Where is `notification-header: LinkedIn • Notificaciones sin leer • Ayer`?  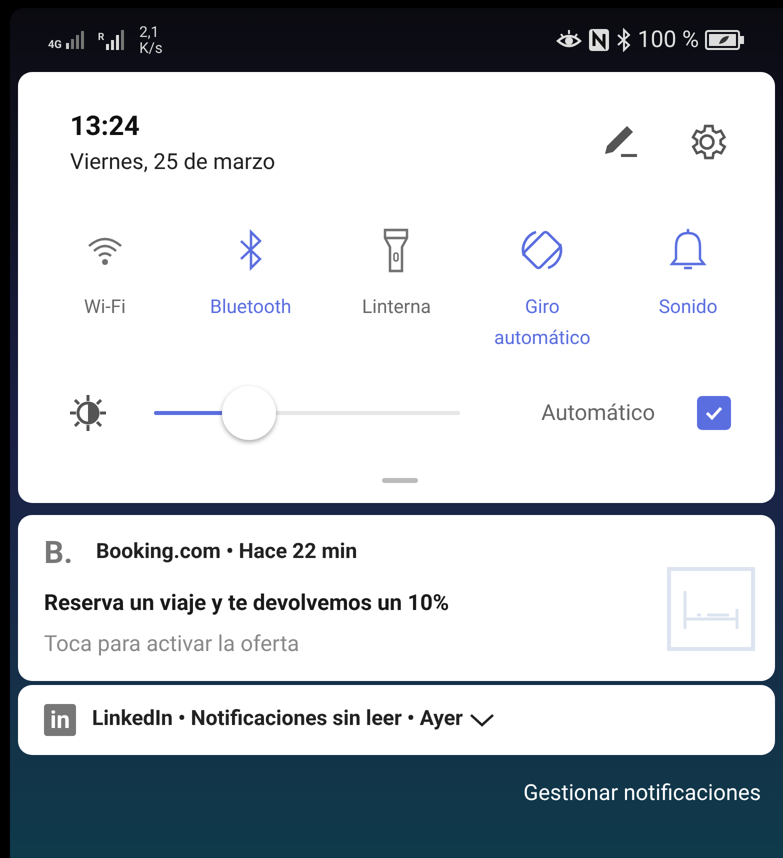
notification-header: LinkedIn • Notificaciones sin leer • Ayer is located at coordinates (277, 719).